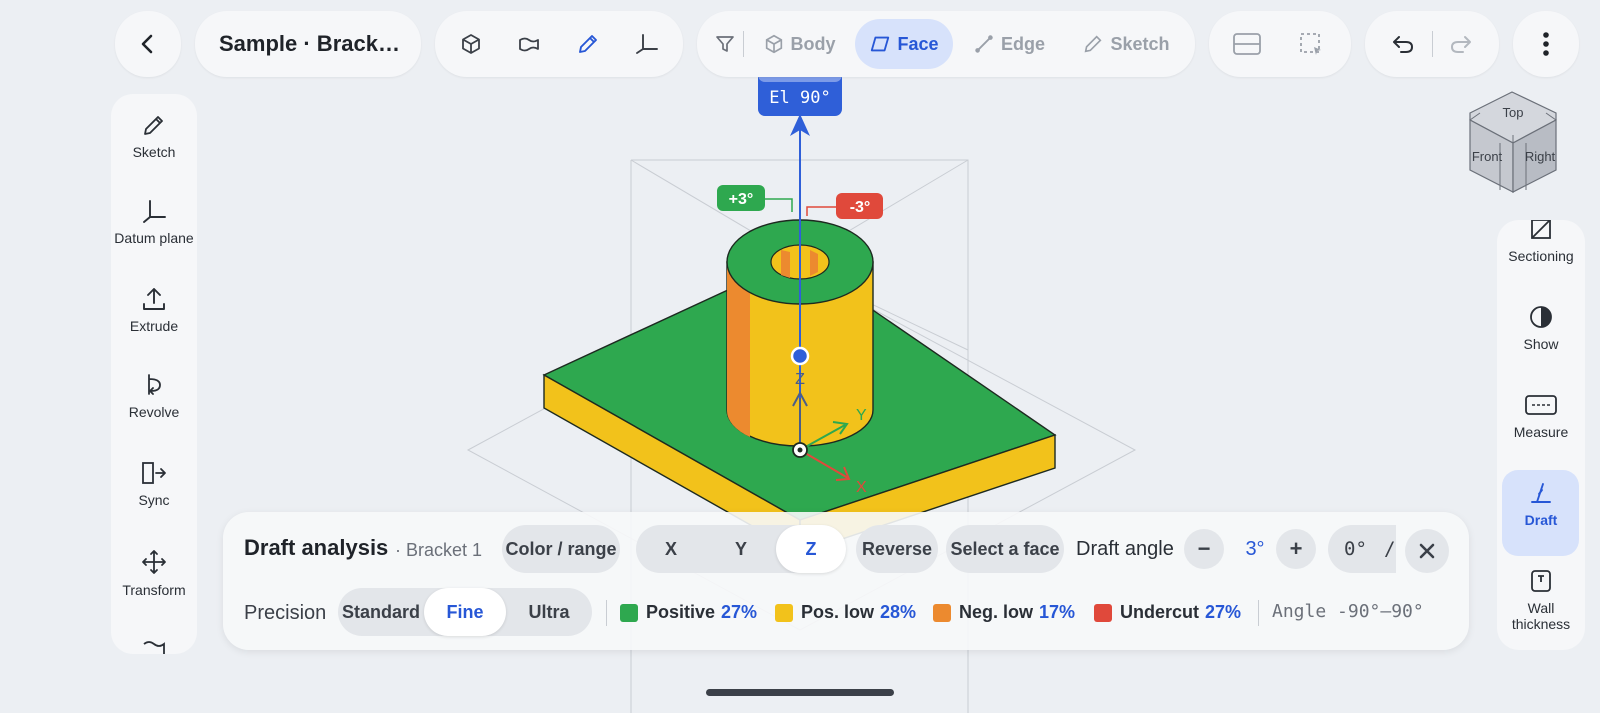  What do you see at coordinates (1140, 43) in the screenshot?
I see `filter-sketch-label: Sketch` at bounding box center [1140, 43].